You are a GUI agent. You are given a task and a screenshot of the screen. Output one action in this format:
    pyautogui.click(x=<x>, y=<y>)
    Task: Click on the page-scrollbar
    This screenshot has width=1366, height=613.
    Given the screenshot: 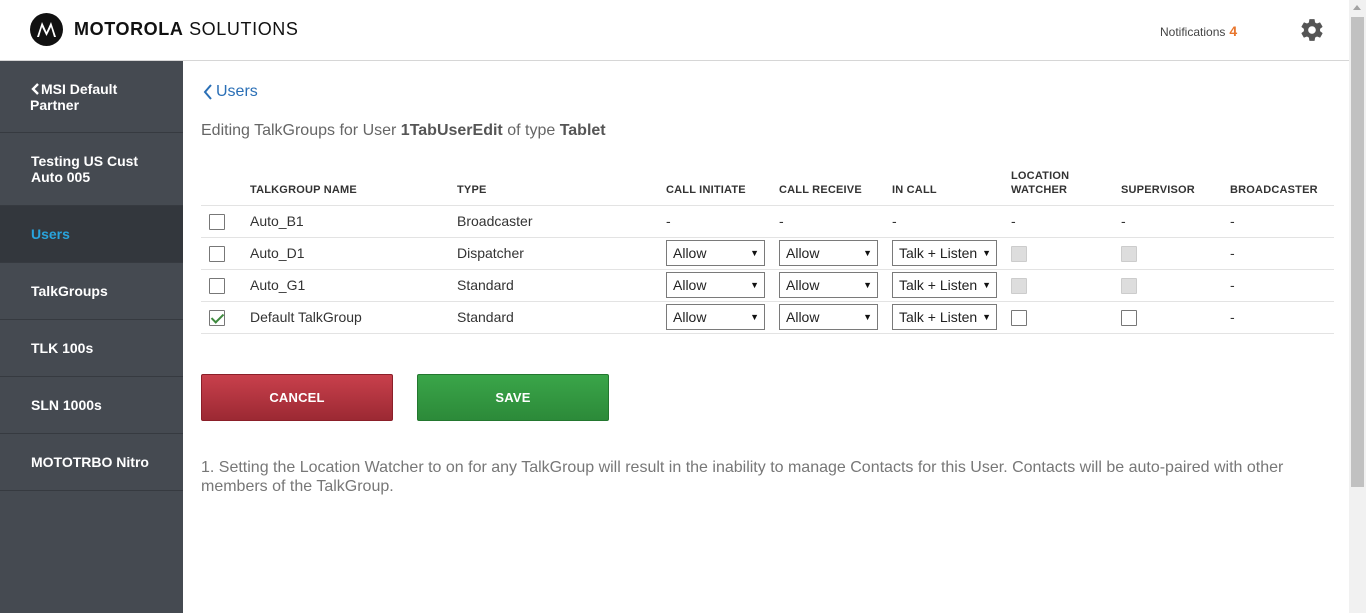 What is the action you would take?
    pyautogui.click(x=1357, y=306)
    